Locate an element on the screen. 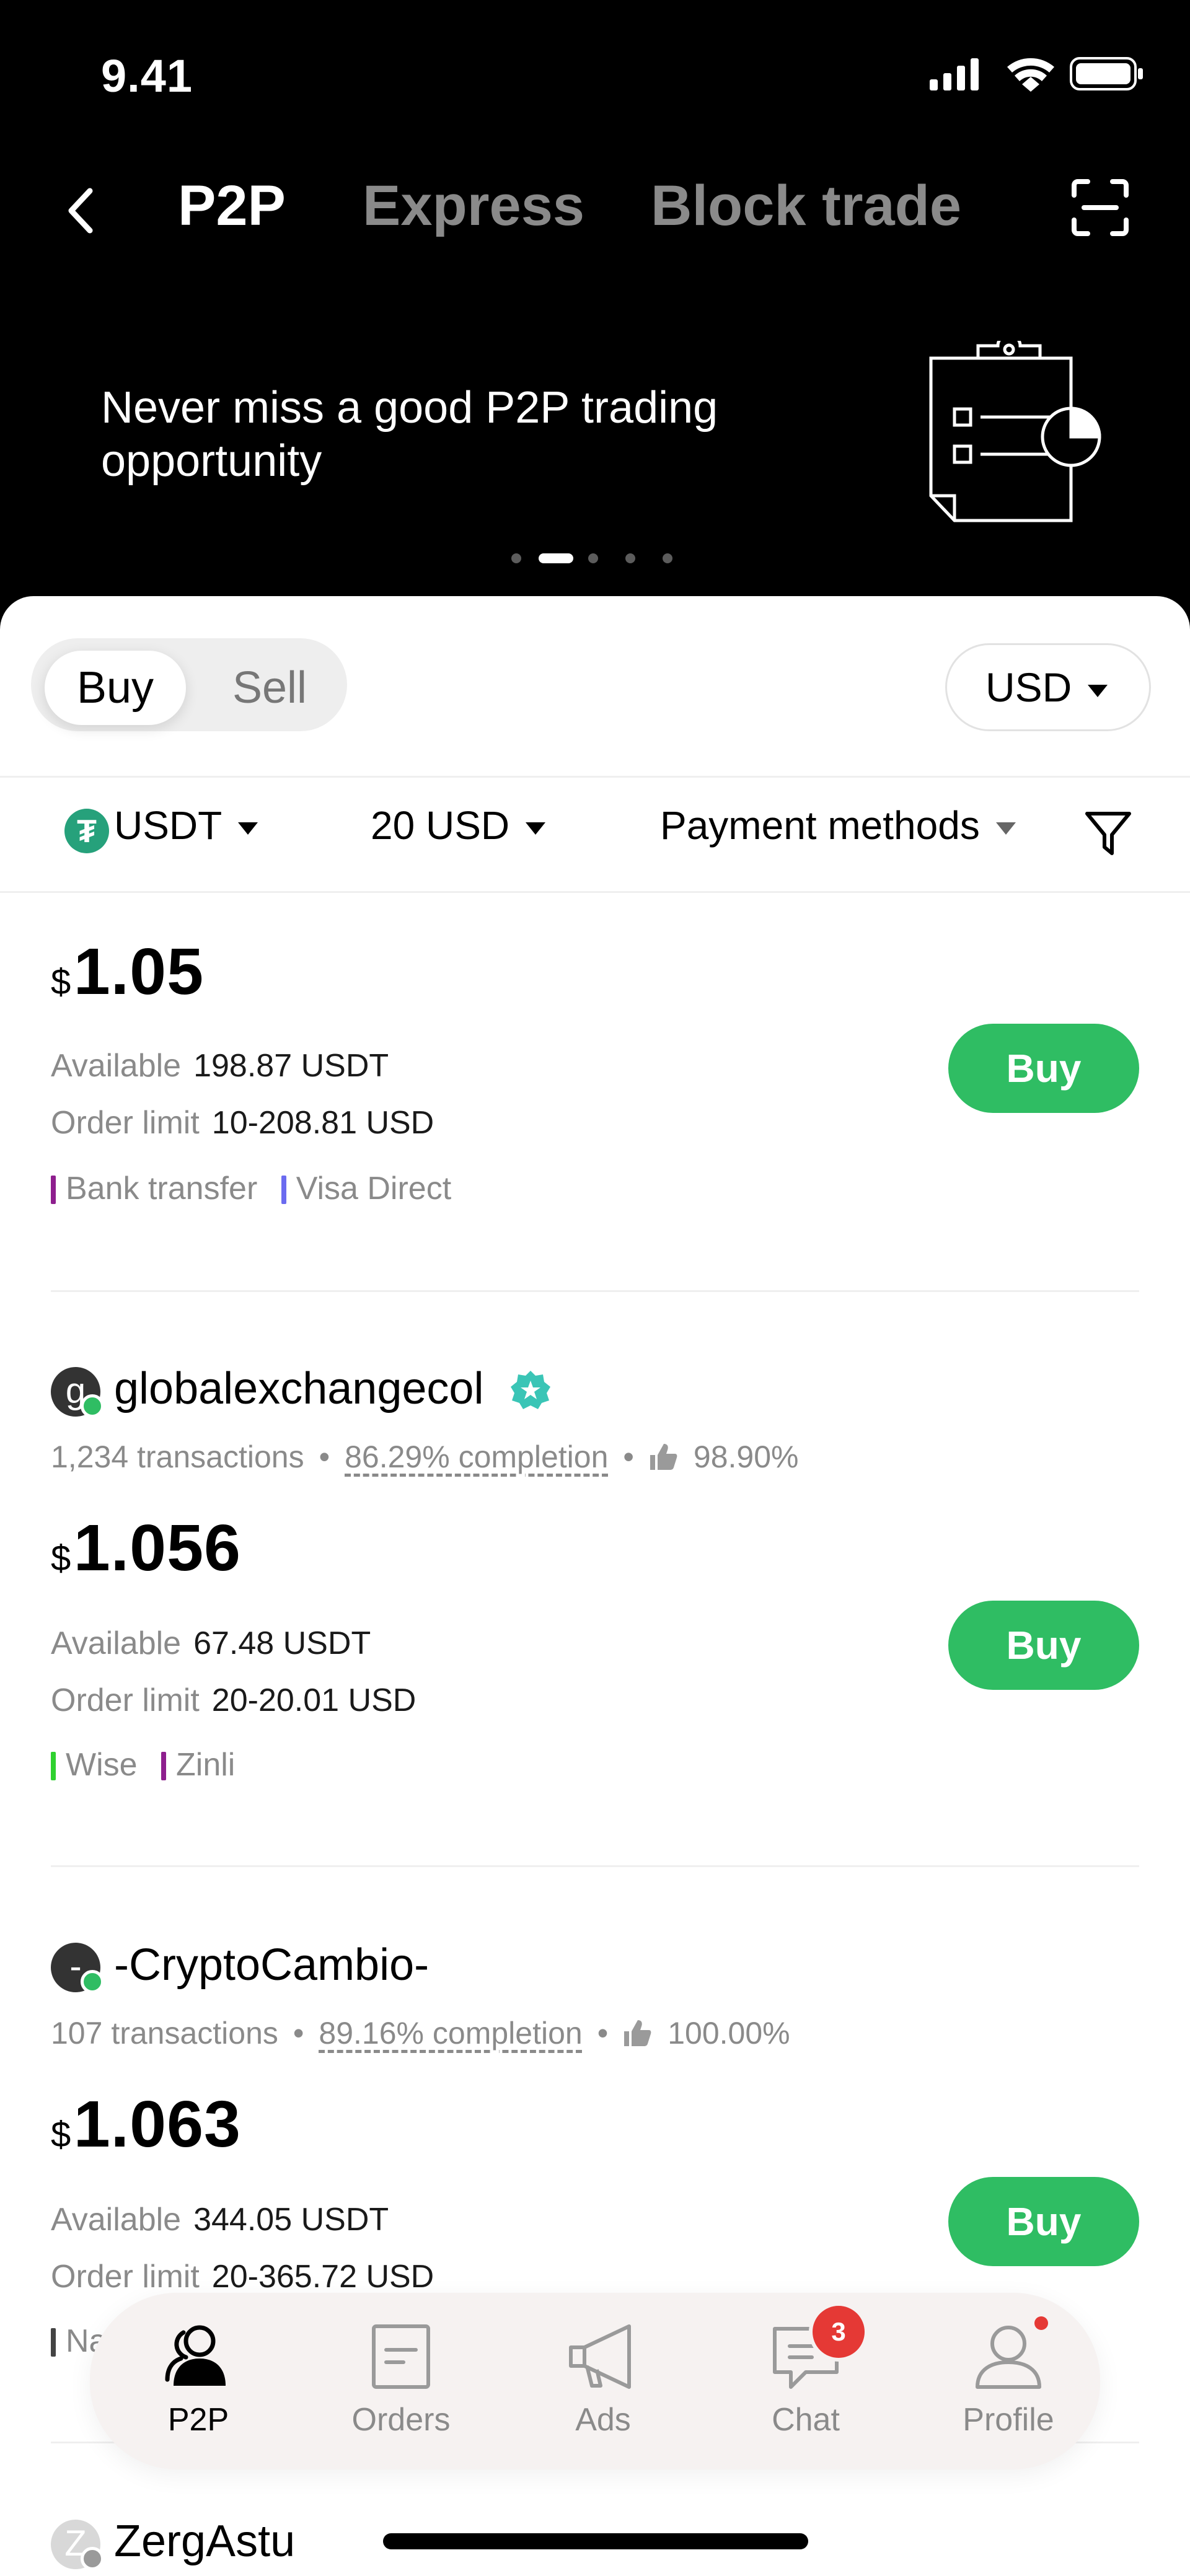 The width and height of the screenshot is (1190, 2576). price-value: 1.063 is located at coordinates (157, 2125).